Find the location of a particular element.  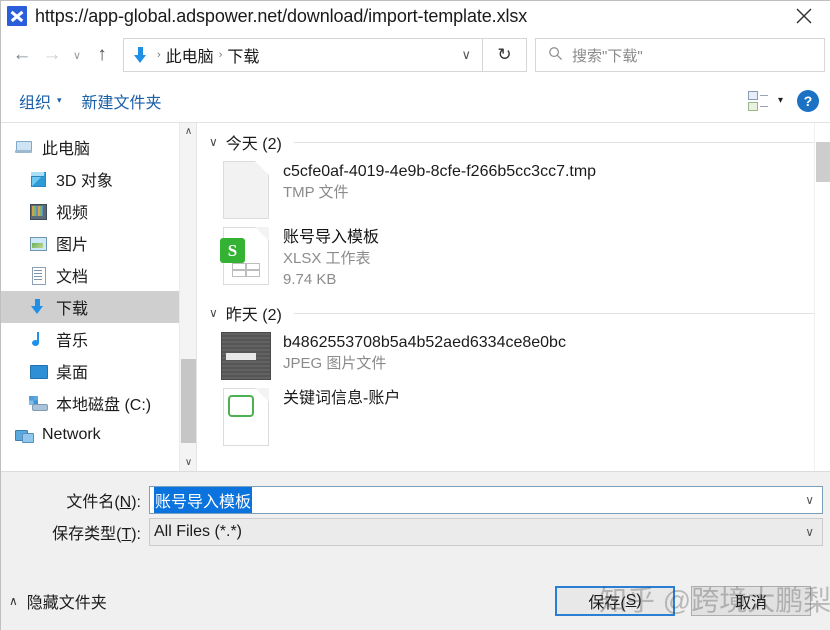

scroll-up-icon: ∧ is located at coordinates (188, 131).